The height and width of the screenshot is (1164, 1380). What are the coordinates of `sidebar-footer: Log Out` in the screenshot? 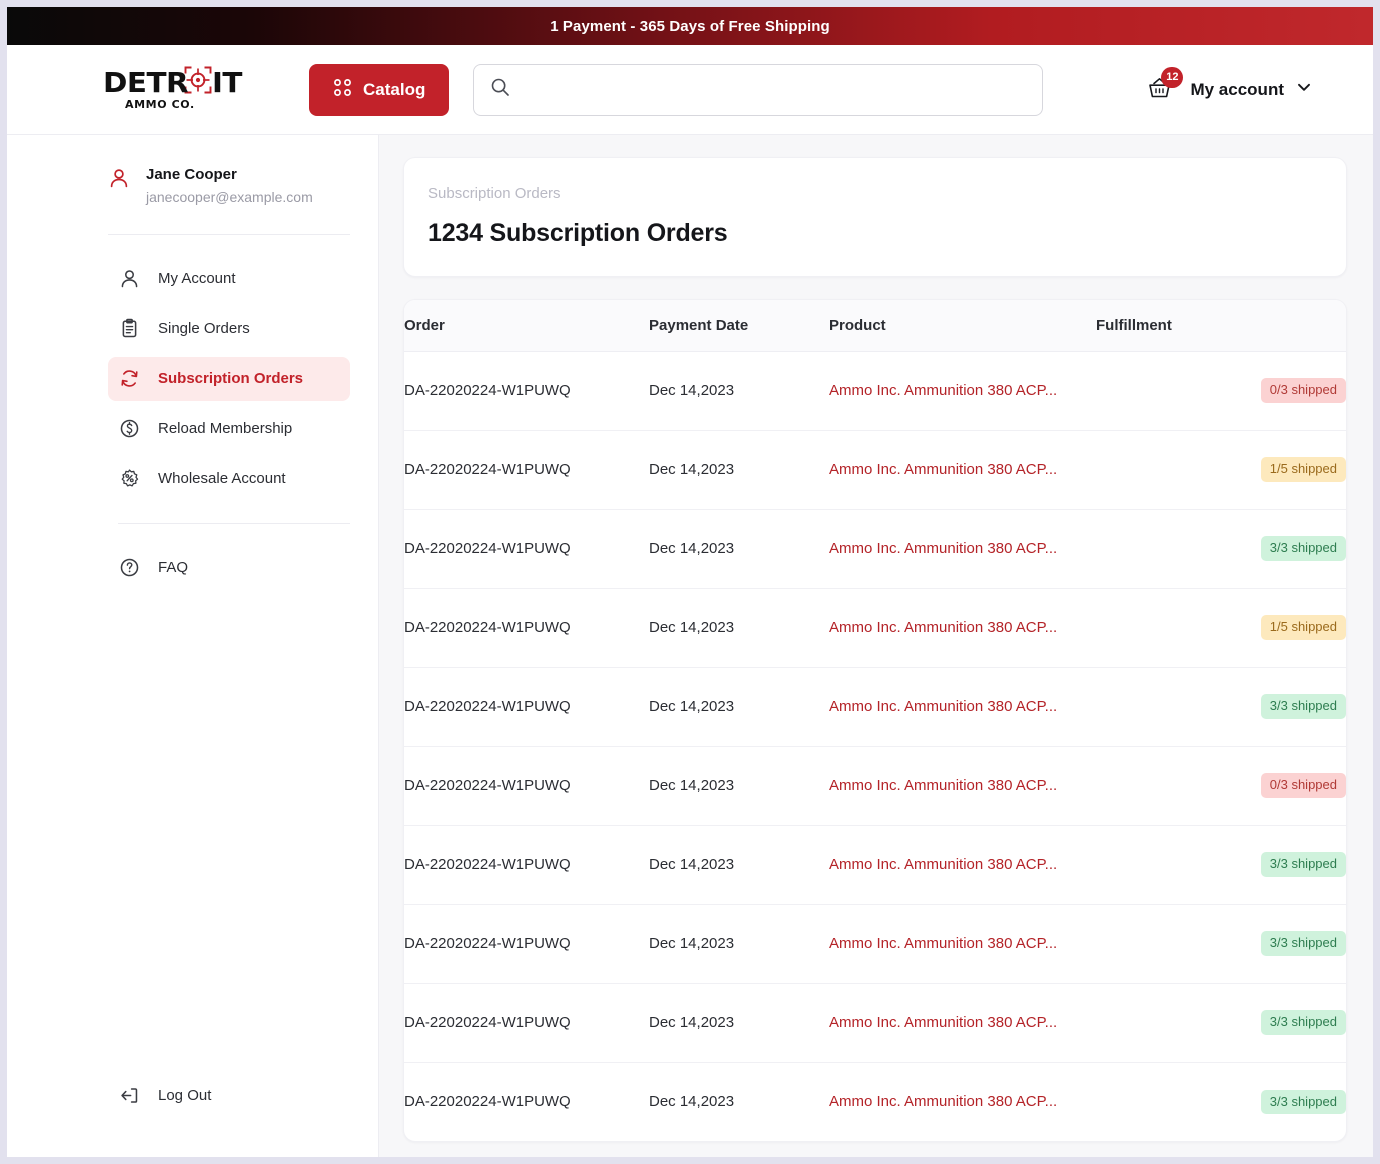 It's located at (186, 1115).